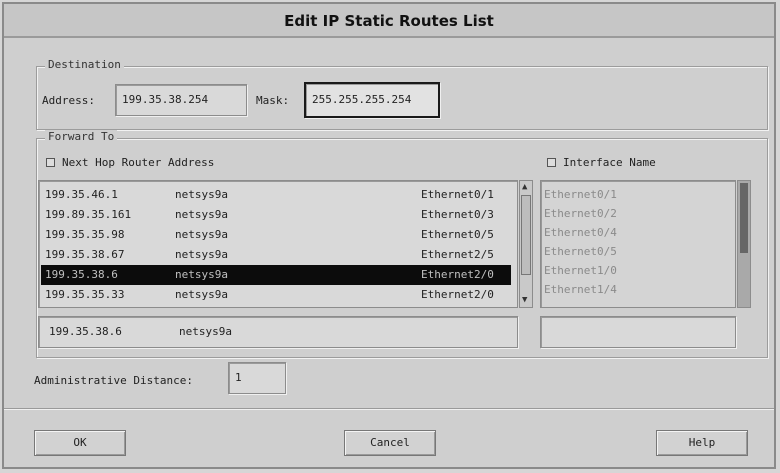  What do you see at coordinates (744, 218) in the screenshot?
I see `interfaces-scroll-thumb` at bounding box center [744, 218].